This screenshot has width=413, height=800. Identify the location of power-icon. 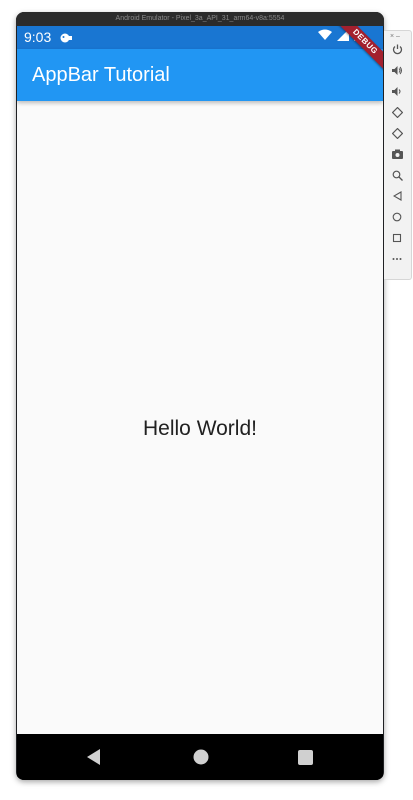
(397, 49).